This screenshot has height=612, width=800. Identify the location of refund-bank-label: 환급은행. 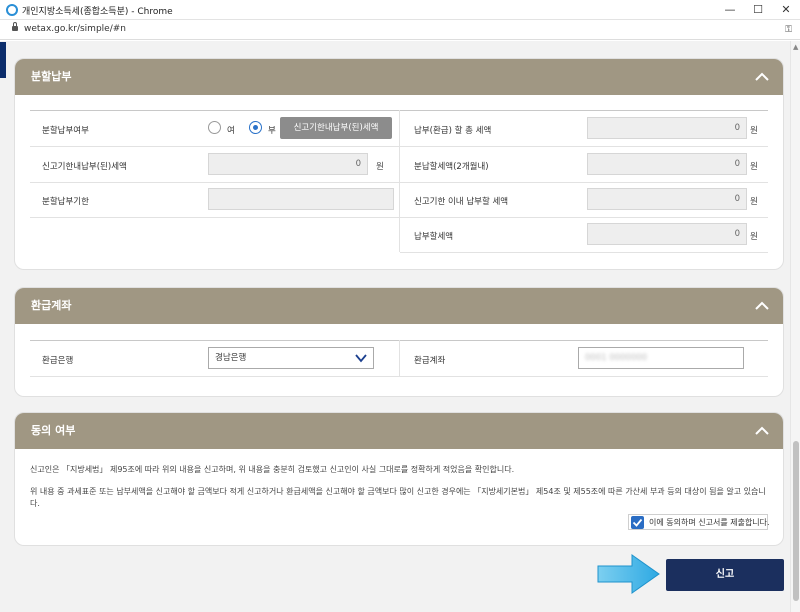
(58, 361).